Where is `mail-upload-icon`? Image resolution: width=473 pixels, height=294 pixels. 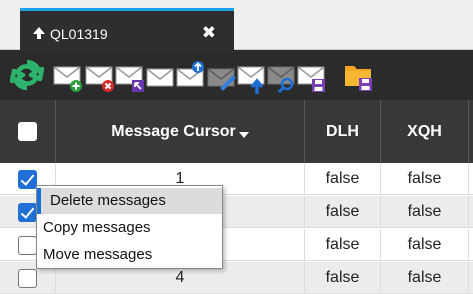
mail-upload-icon is located at coordinates (190, 74).